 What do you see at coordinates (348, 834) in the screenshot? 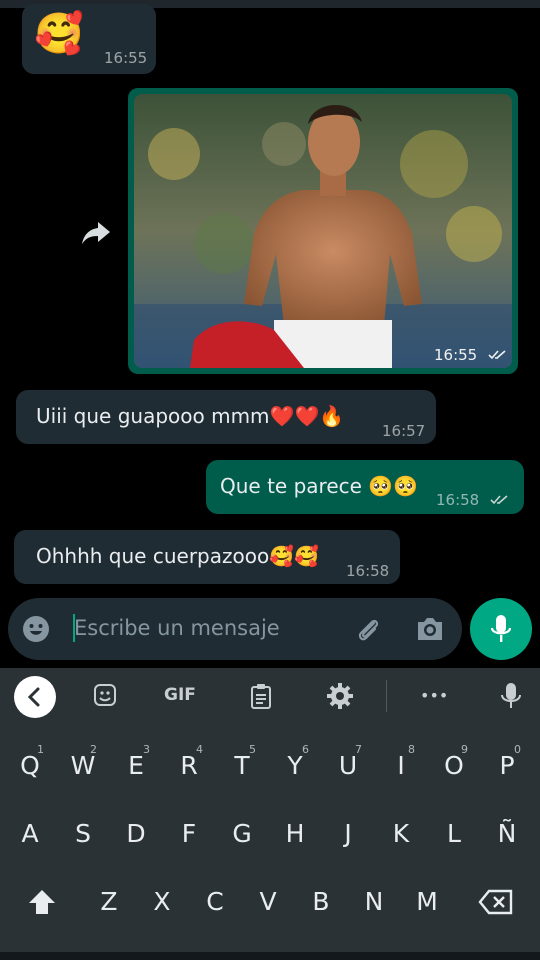
I see `key-j: J` at bounding box center [348, 834].